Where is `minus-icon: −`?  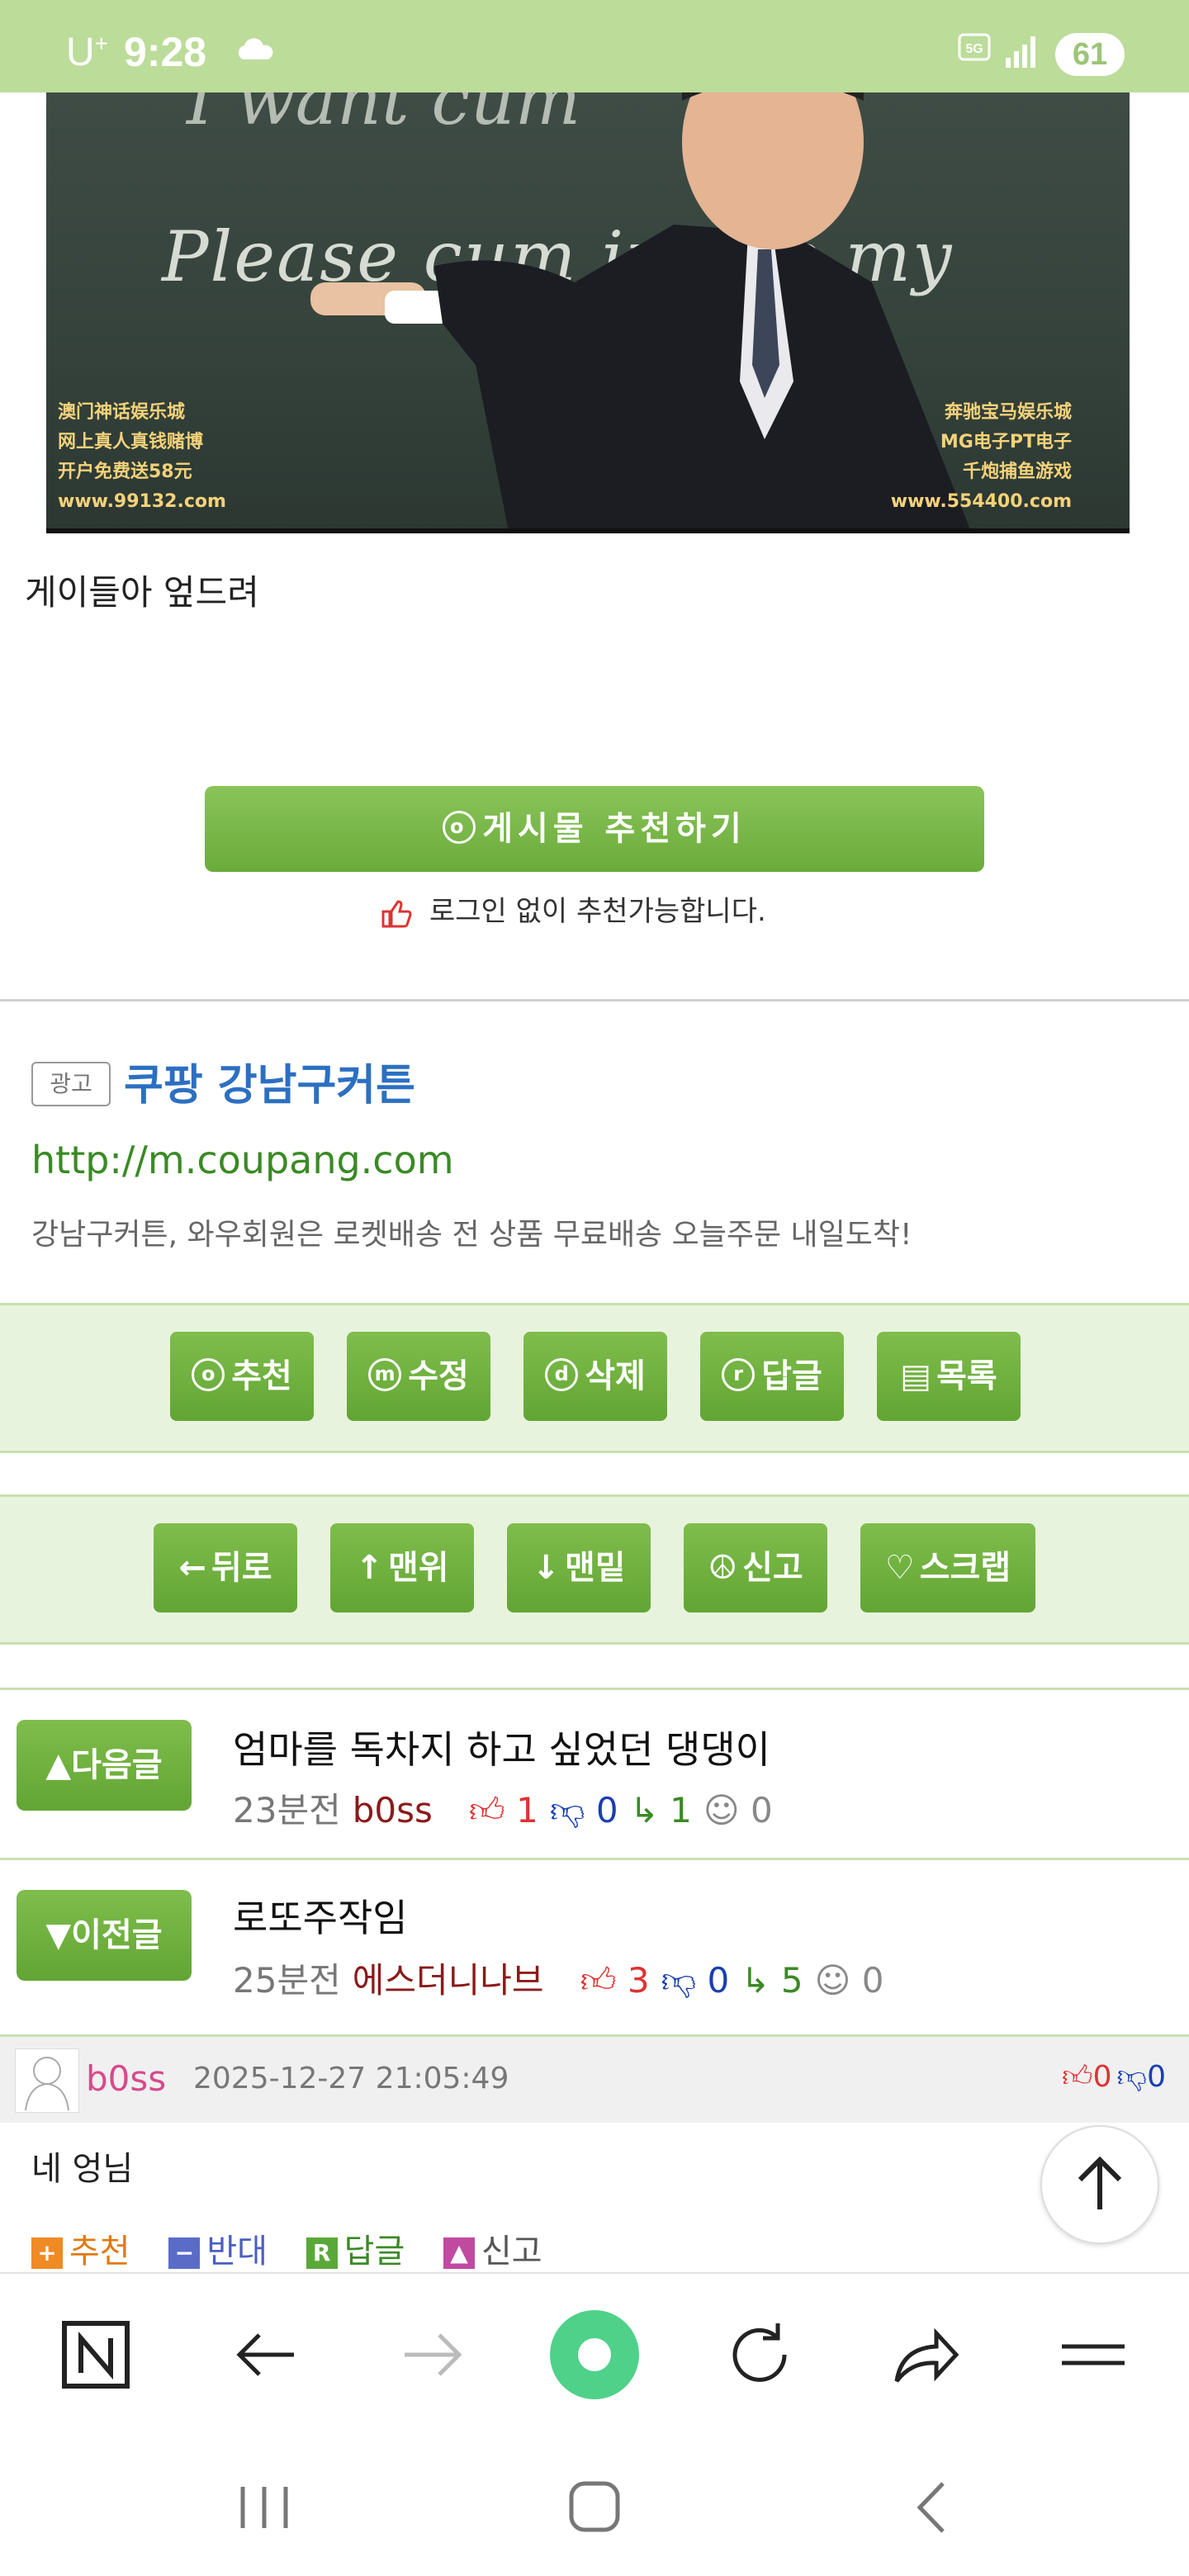 minus-icon: − is located at coordinates (184, 2253).